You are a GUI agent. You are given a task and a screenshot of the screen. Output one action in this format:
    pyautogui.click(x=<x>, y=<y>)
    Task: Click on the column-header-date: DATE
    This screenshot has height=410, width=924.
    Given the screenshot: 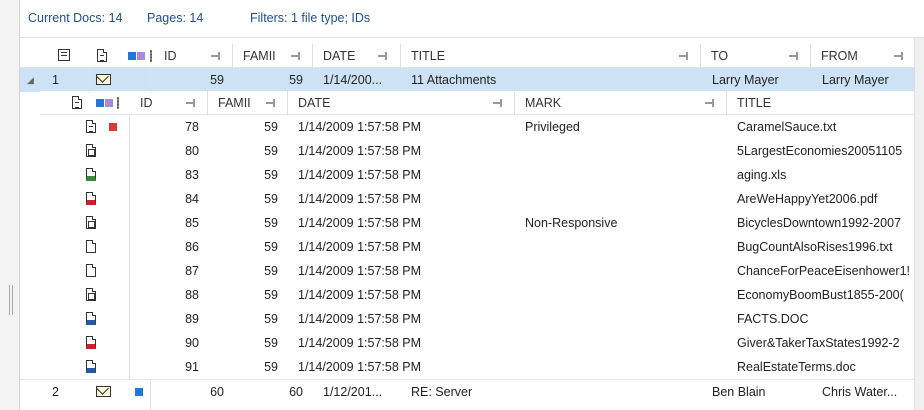 What is the action you would take?
    pyautogui.click(x=357, y=56)
    